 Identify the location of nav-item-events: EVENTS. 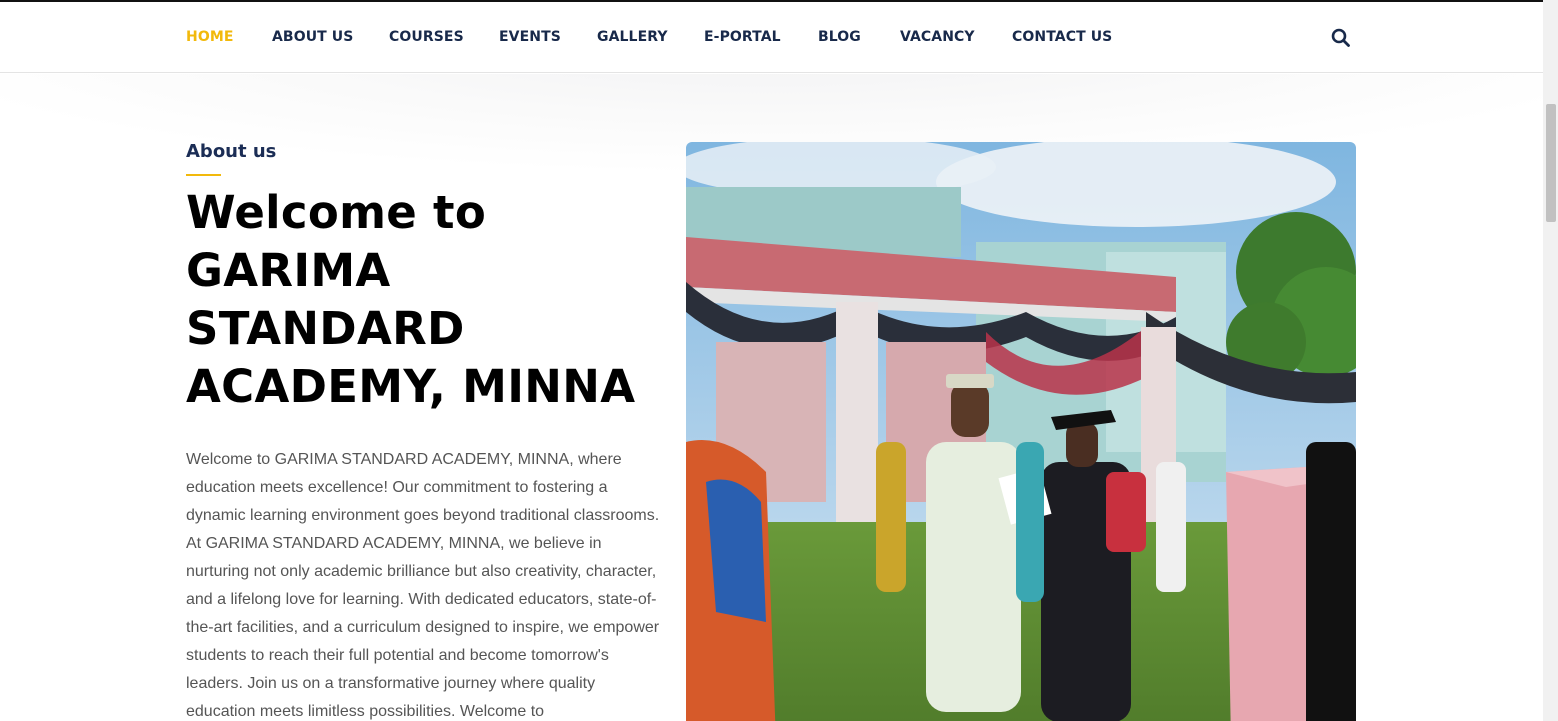
(530, 37).